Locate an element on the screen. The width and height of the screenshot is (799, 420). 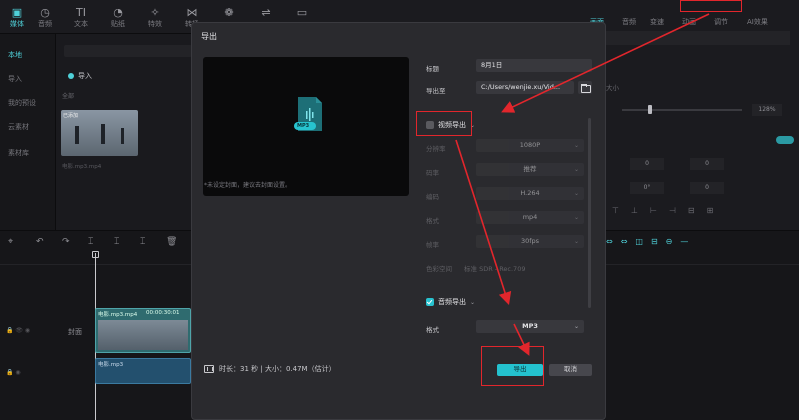
arrow-audio-to-export is located at coordinates (521, 339).